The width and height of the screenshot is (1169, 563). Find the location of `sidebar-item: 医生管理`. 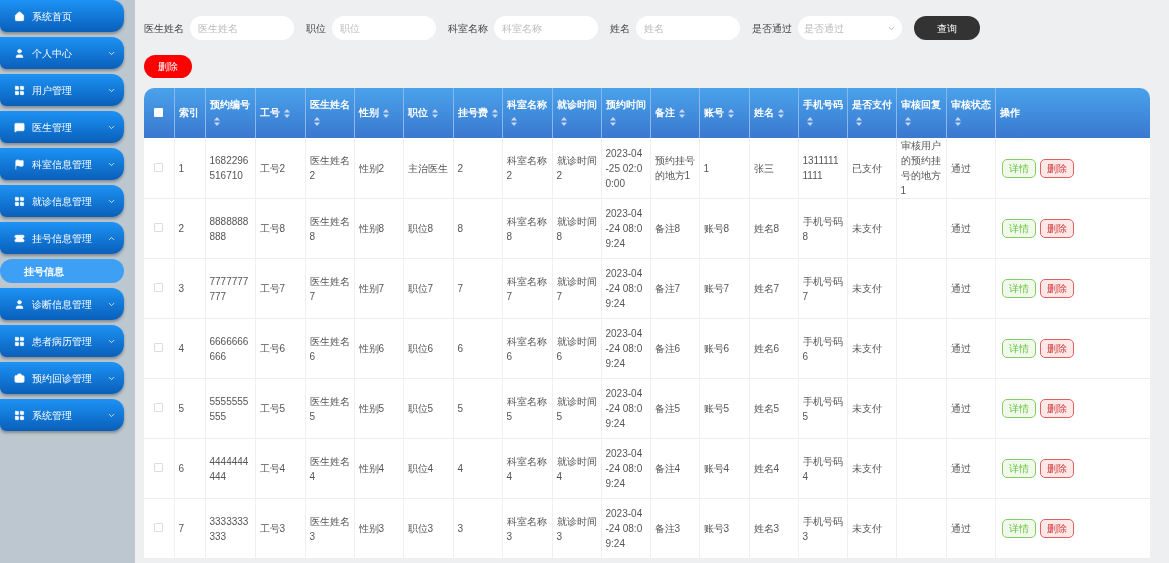

sidebar-item: 医生管理 is located at coordinates (62, 127).